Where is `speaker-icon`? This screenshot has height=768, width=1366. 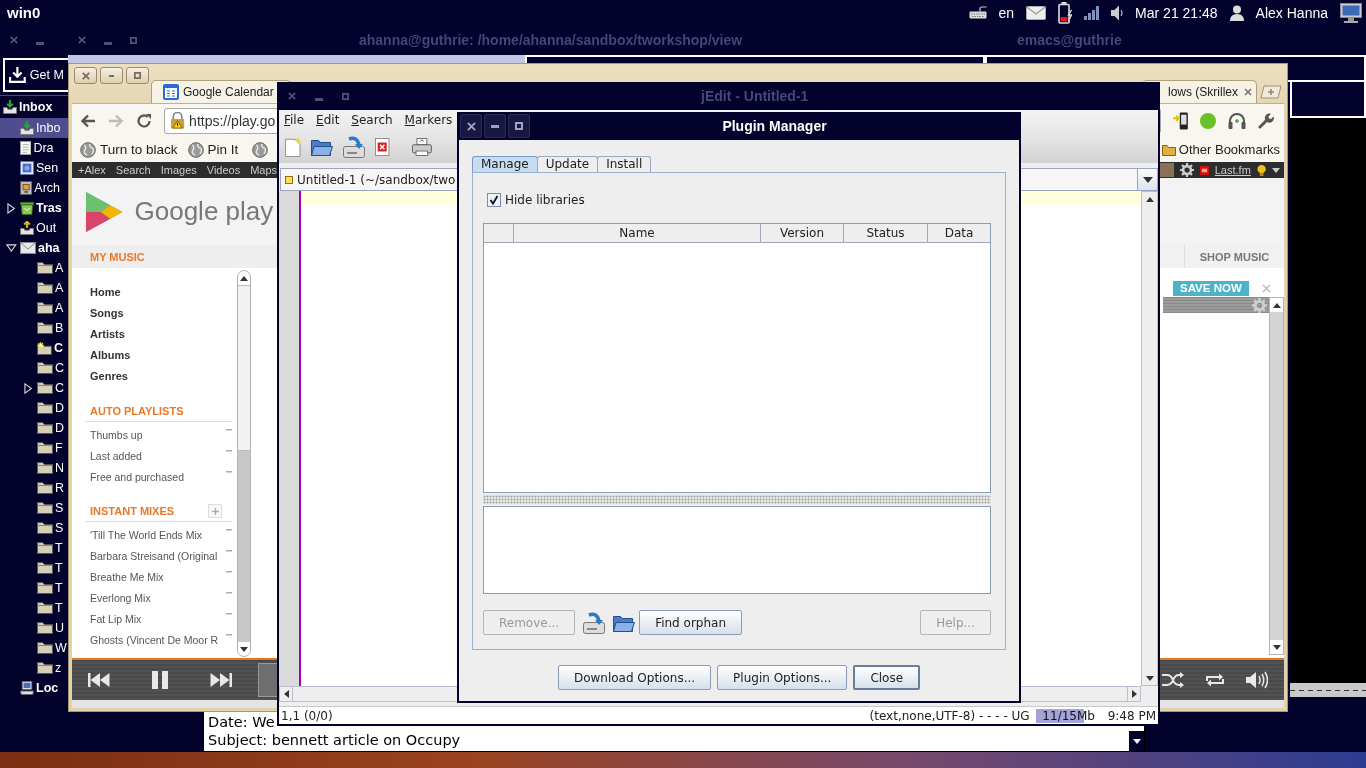 speaker-icon is located at coordinates (1117, 12).